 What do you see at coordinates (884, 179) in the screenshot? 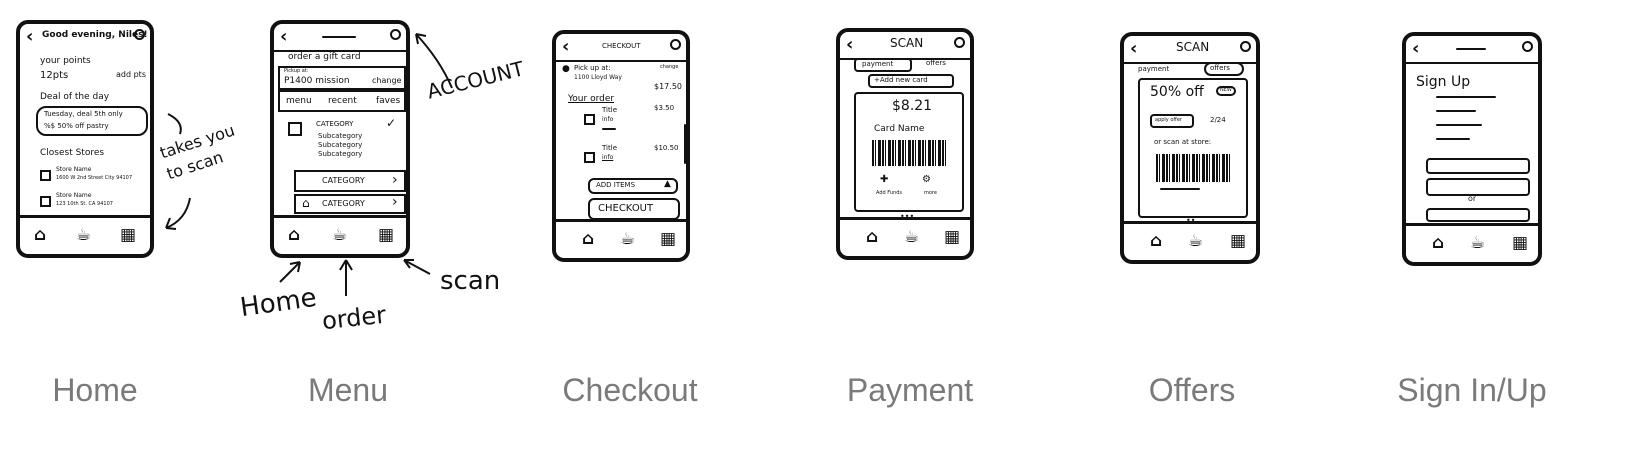
I see `add-funds-icon: ✚` at bounding box center [884, 179].